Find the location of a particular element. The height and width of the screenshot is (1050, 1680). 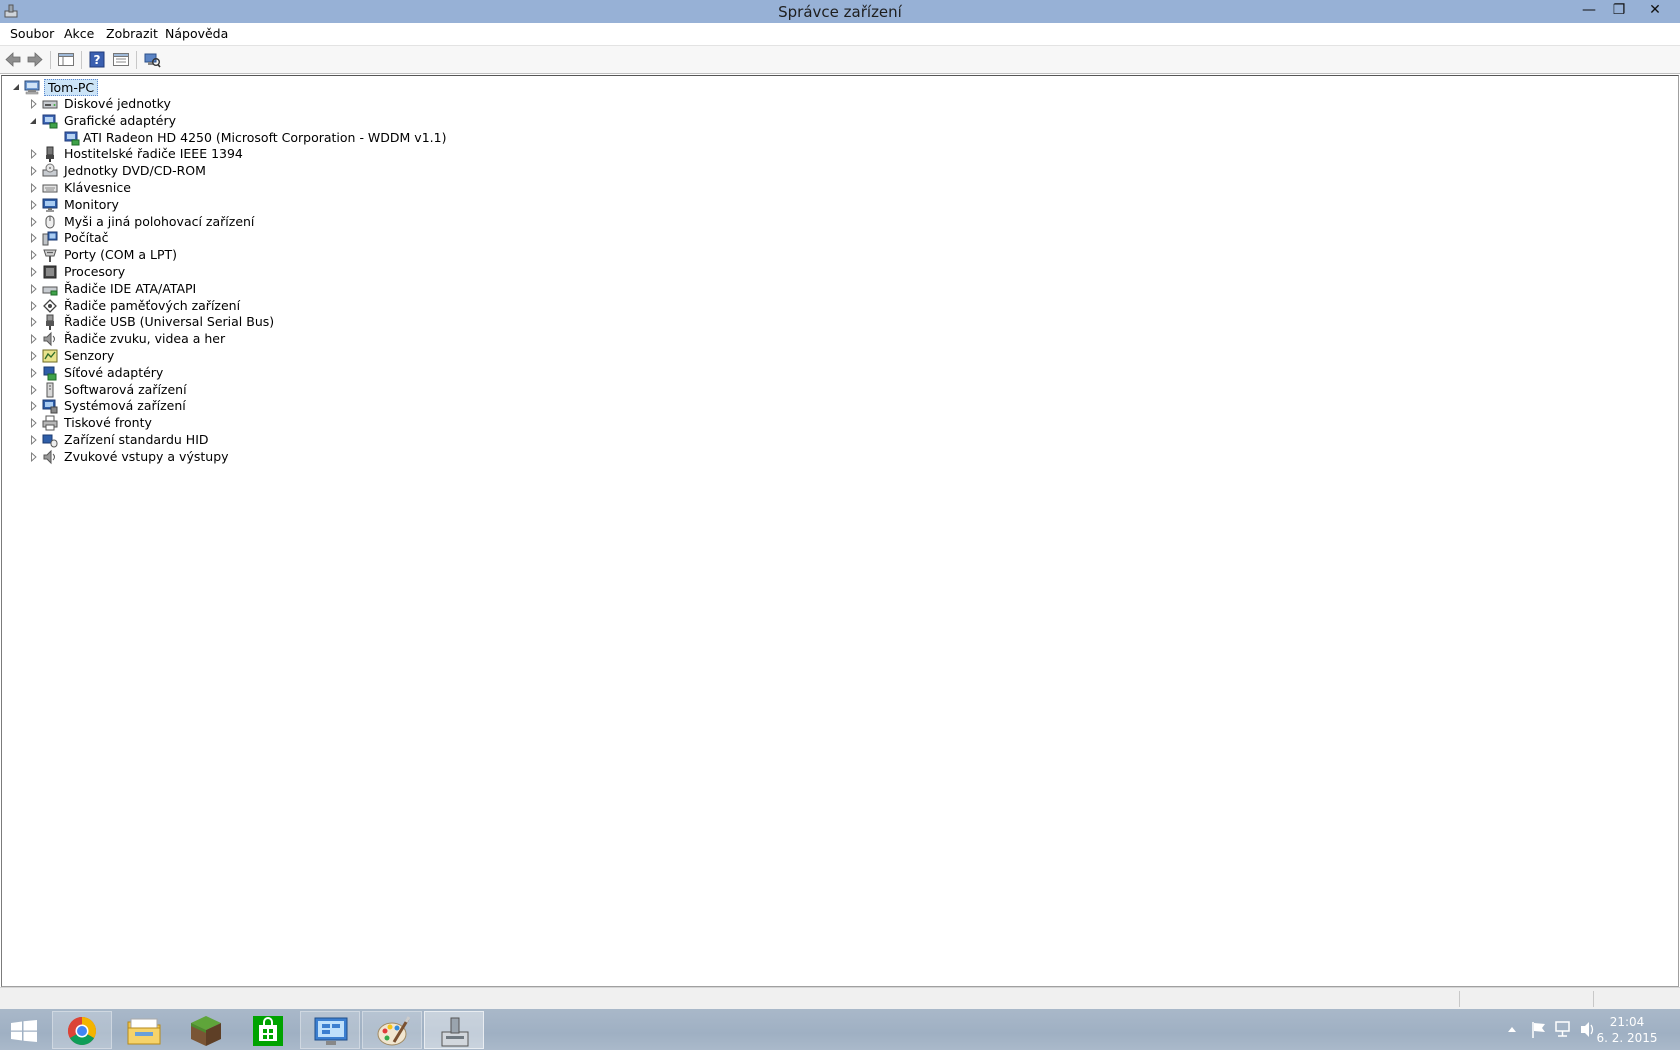

window-title: Správce zařízení is located at coordinates (840, 12).